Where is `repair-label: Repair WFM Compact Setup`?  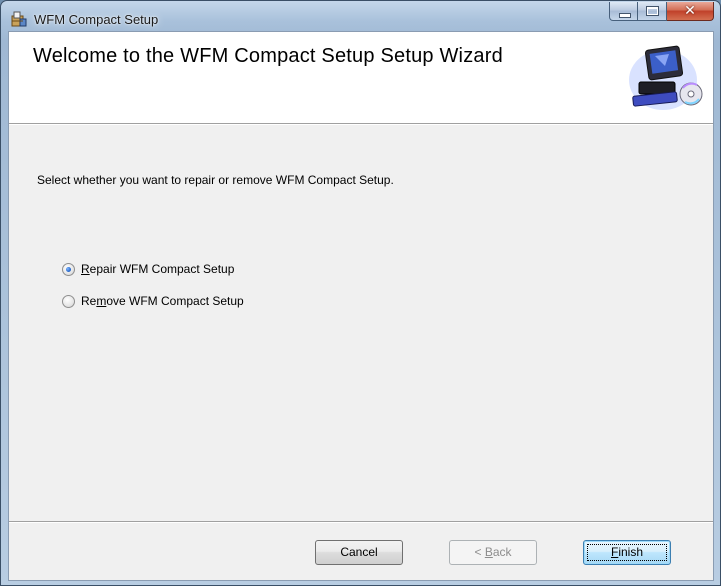 repair-label: Repair WFM Compact Setup is located at coordinates (157, 269).